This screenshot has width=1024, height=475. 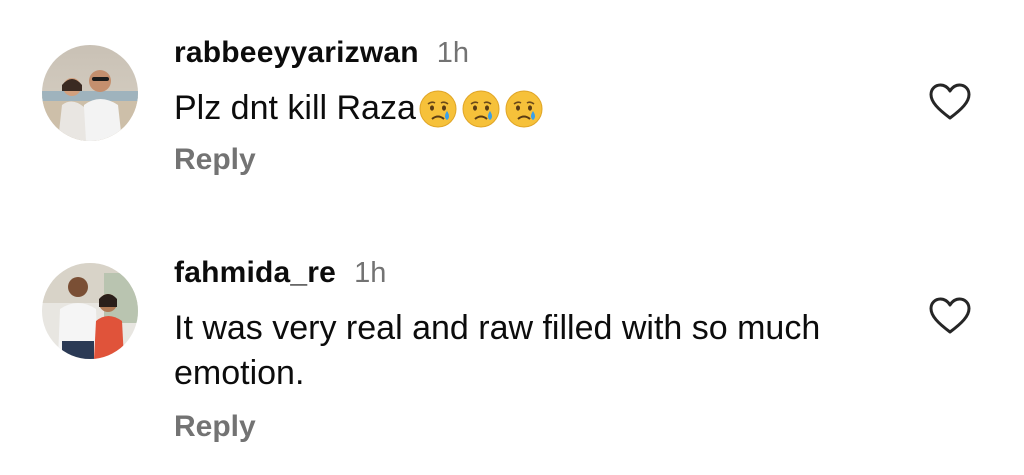 What do you see at coordinates (544, 278) in the screenshot?
I see `comment-meta: fahmida_re 1h` at bounding box center [544, 278].